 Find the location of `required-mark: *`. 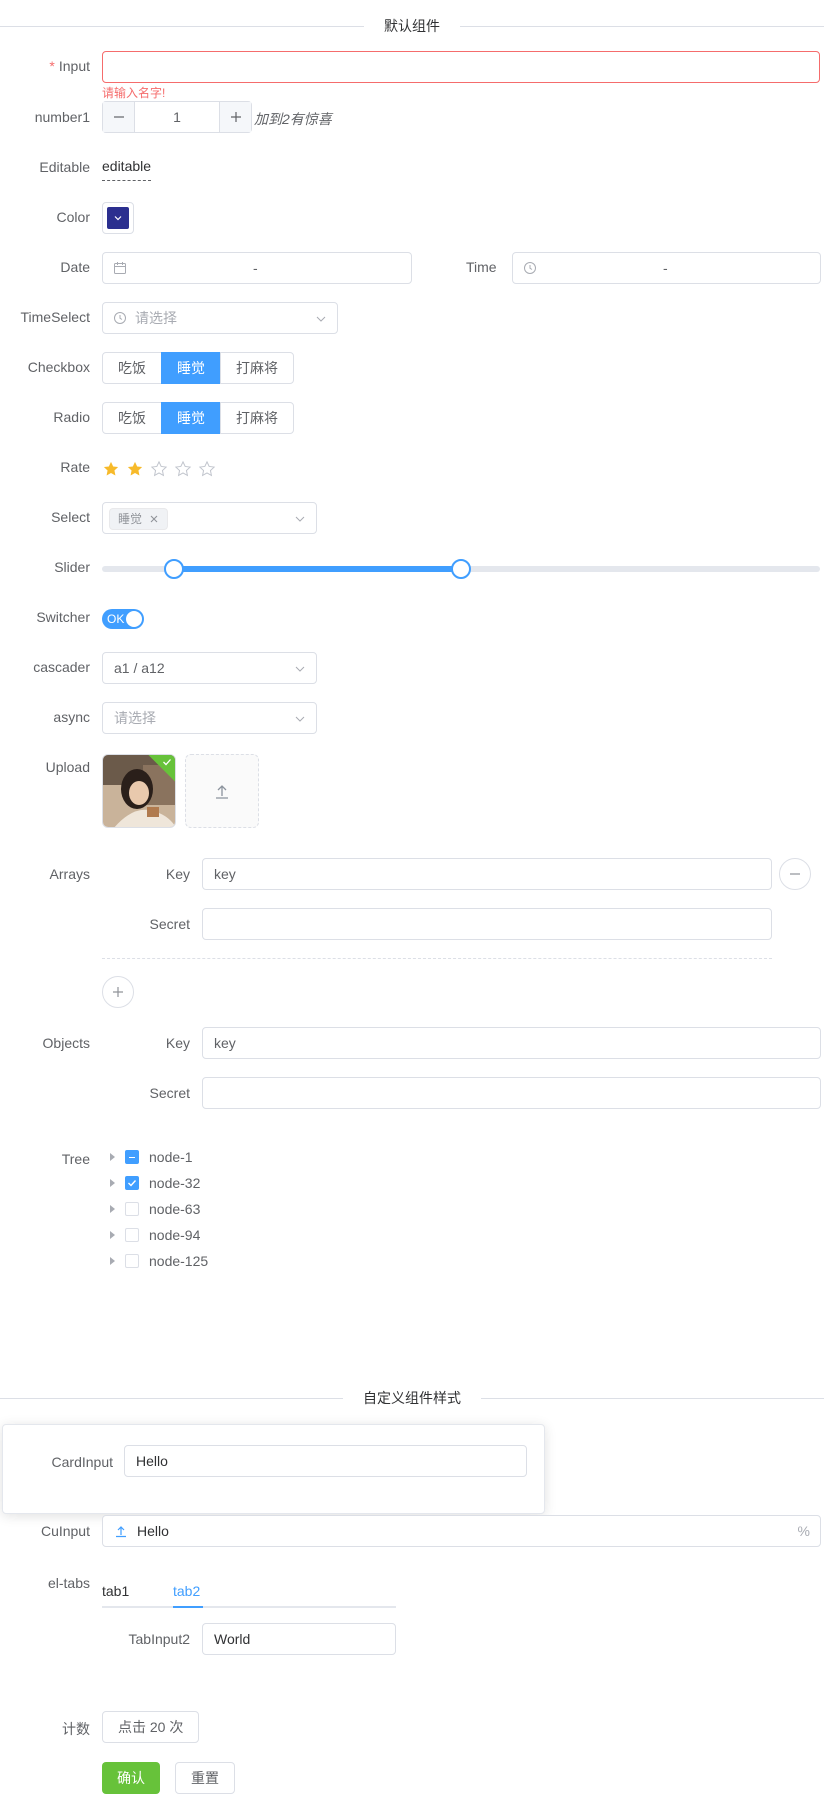

required-mark: * is located at coordinates (52, 66).